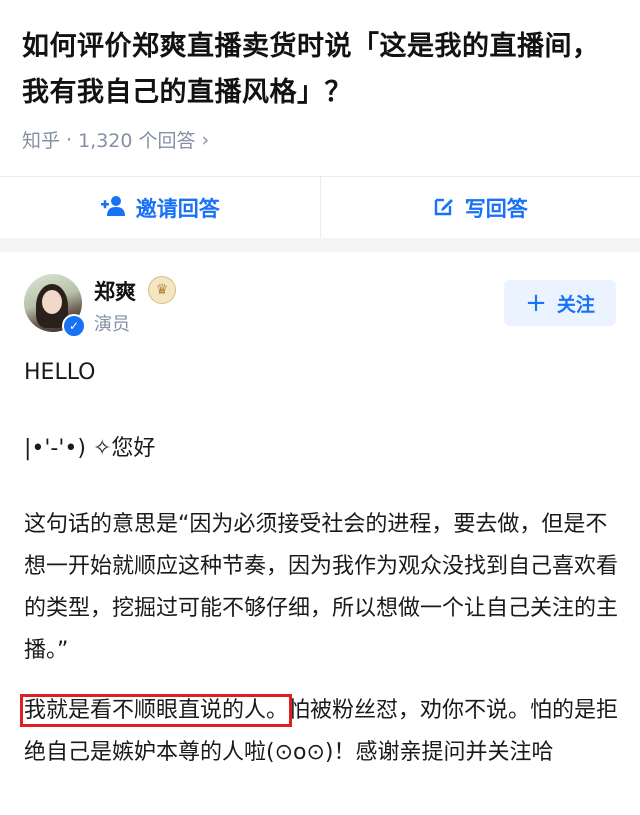 This screenshot has width=640, height=815. What do you see at coordinates (320, 139) in the screenshot?
I see `question-meta: 知乎 · 1,320 个回答 ›` at bounding box center [320, 139].